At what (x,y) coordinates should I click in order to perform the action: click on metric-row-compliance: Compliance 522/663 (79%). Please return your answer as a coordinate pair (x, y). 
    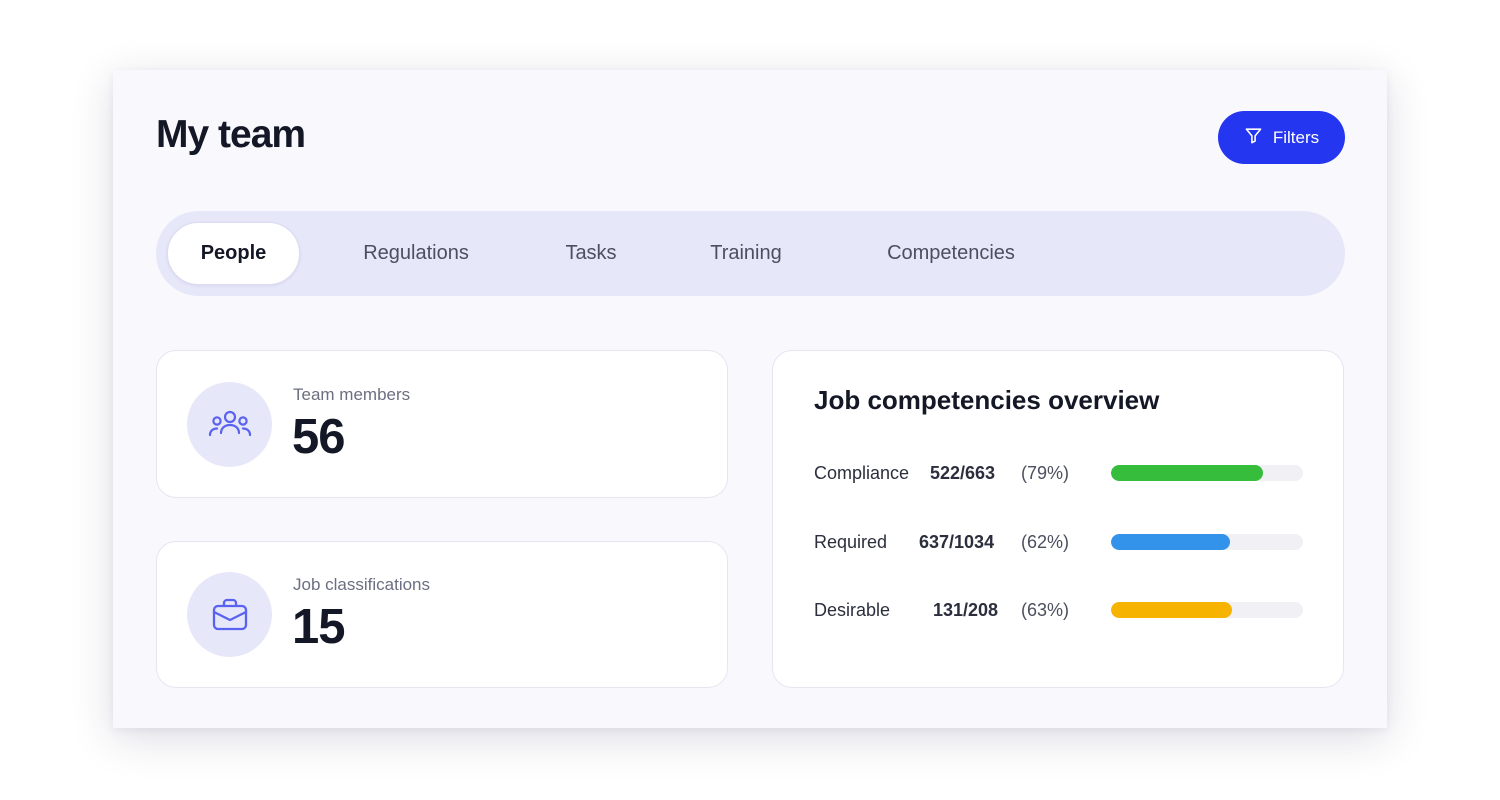
    Looking at the image, I should click on (1058, 473).